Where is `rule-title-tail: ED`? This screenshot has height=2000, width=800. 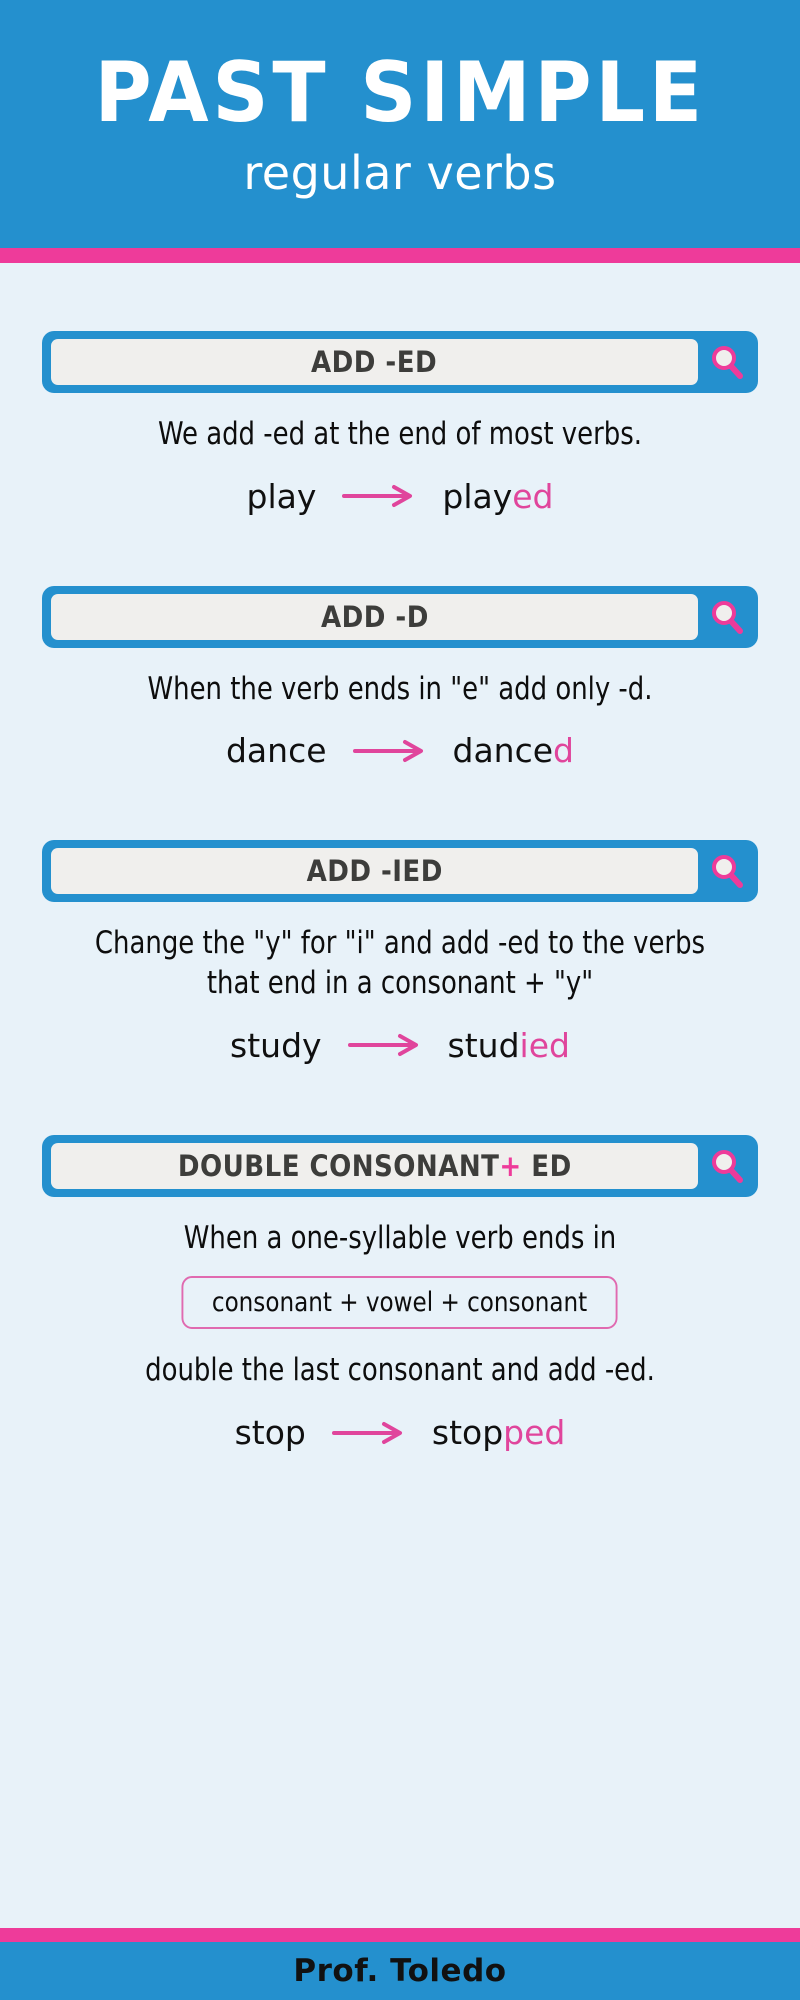
rule-title-tail: ED is located at coordinates (546, 1165).